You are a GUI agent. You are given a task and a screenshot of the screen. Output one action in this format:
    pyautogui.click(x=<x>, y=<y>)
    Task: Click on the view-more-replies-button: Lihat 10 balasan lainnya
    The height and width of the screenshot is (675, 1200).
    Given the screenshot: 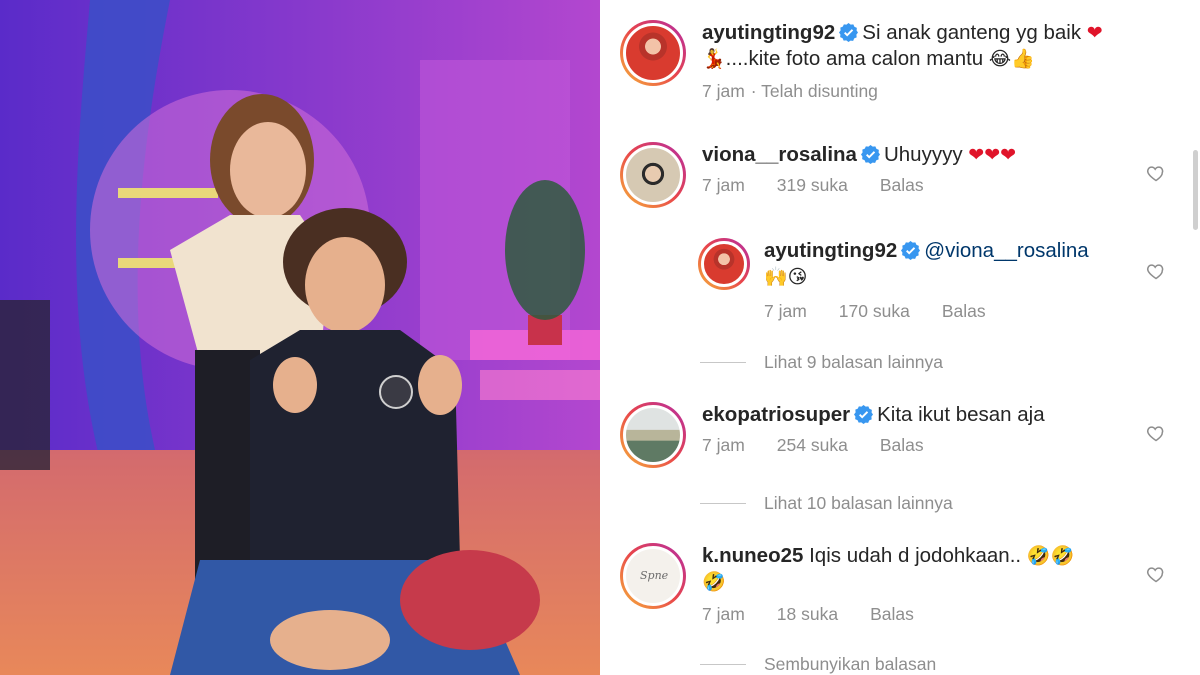 What is the action you would take?
    pyautogui.click(x=826, y=503)
    